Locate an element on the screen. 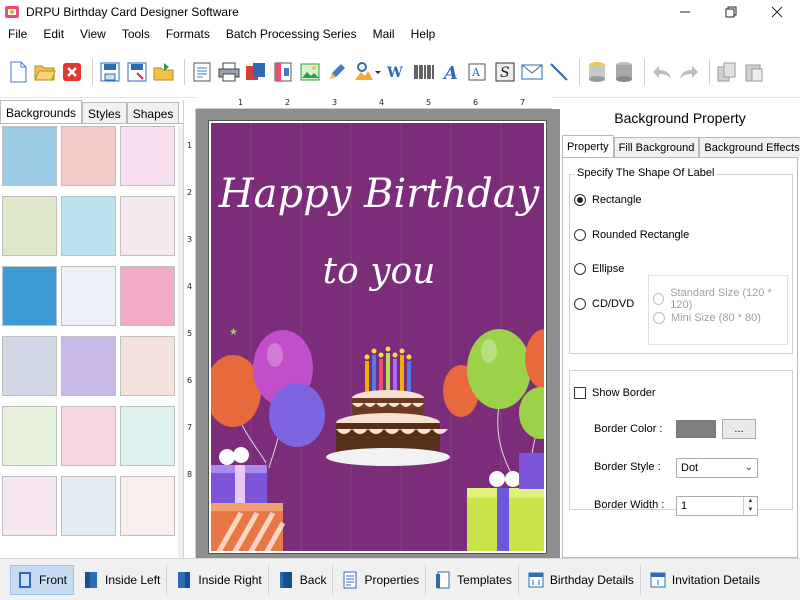 This screenshot has width=800, height=600. properties-button: Properties is located at coordinates (381, 579).